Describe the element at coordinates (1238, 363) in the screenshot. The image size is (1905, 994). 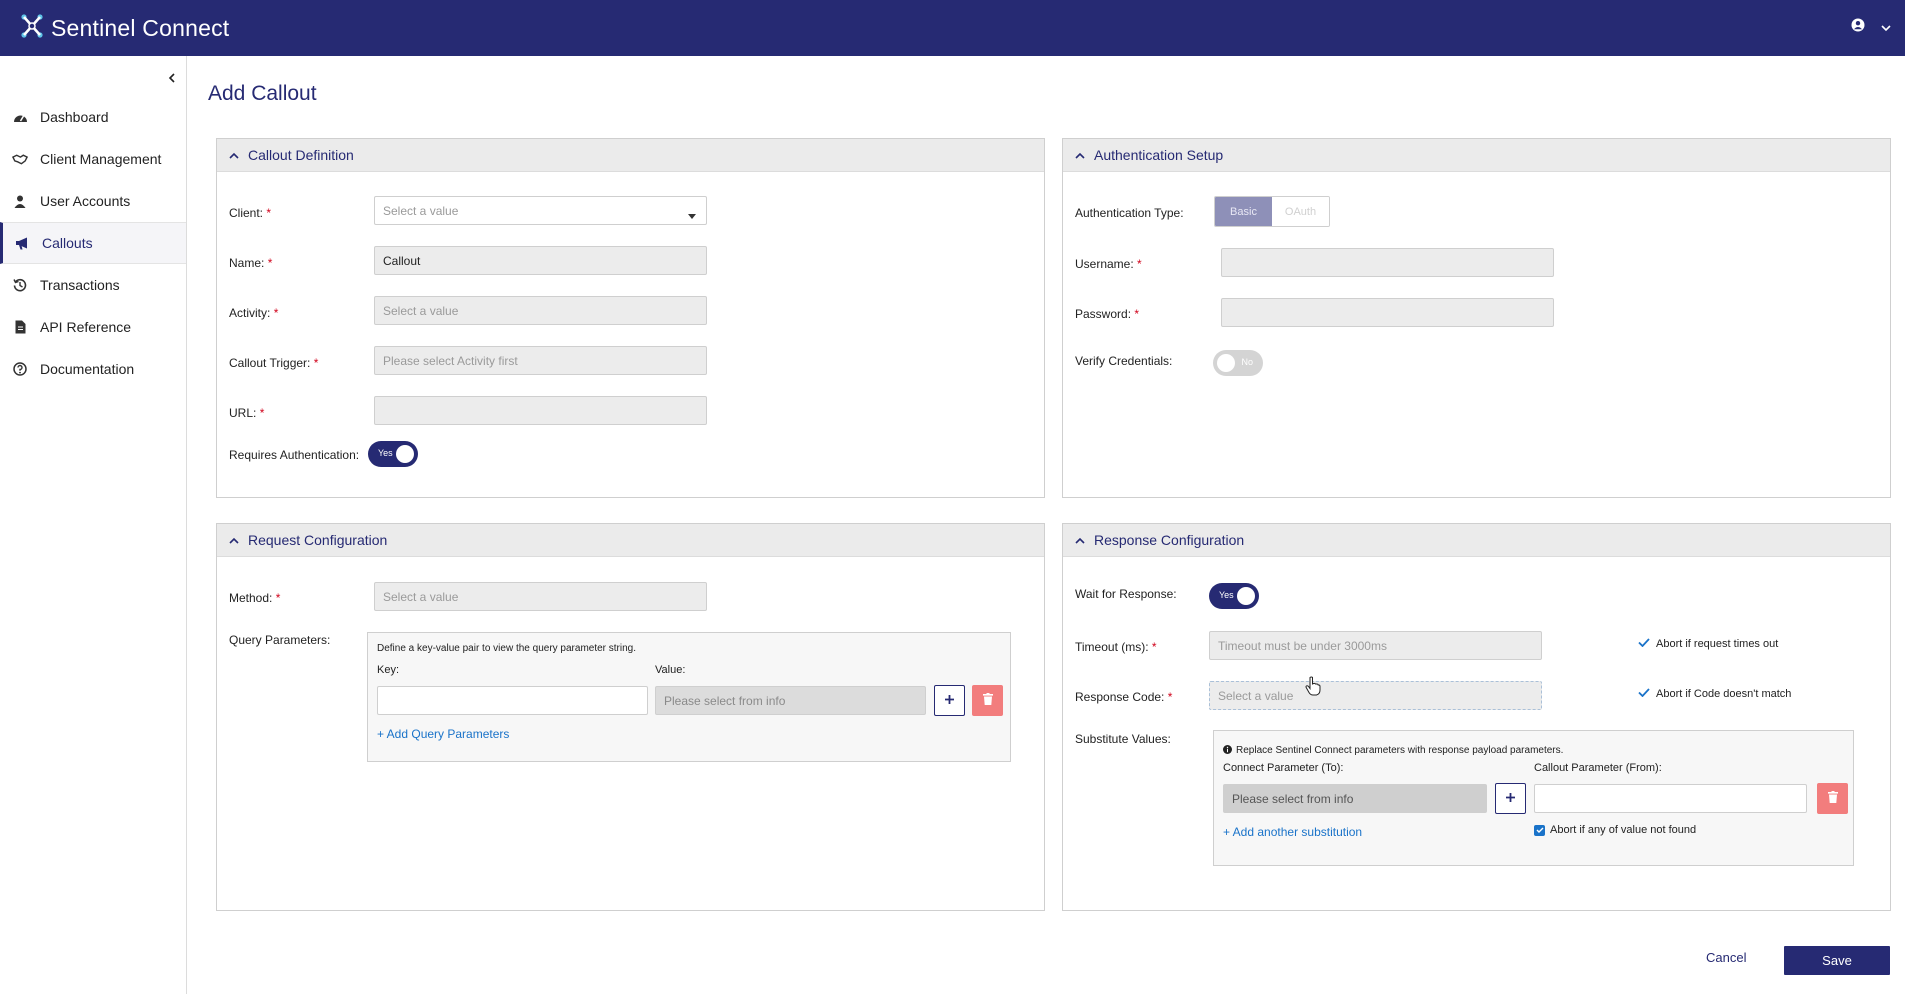
I see `verify-credentials-toggle: No` at that location.